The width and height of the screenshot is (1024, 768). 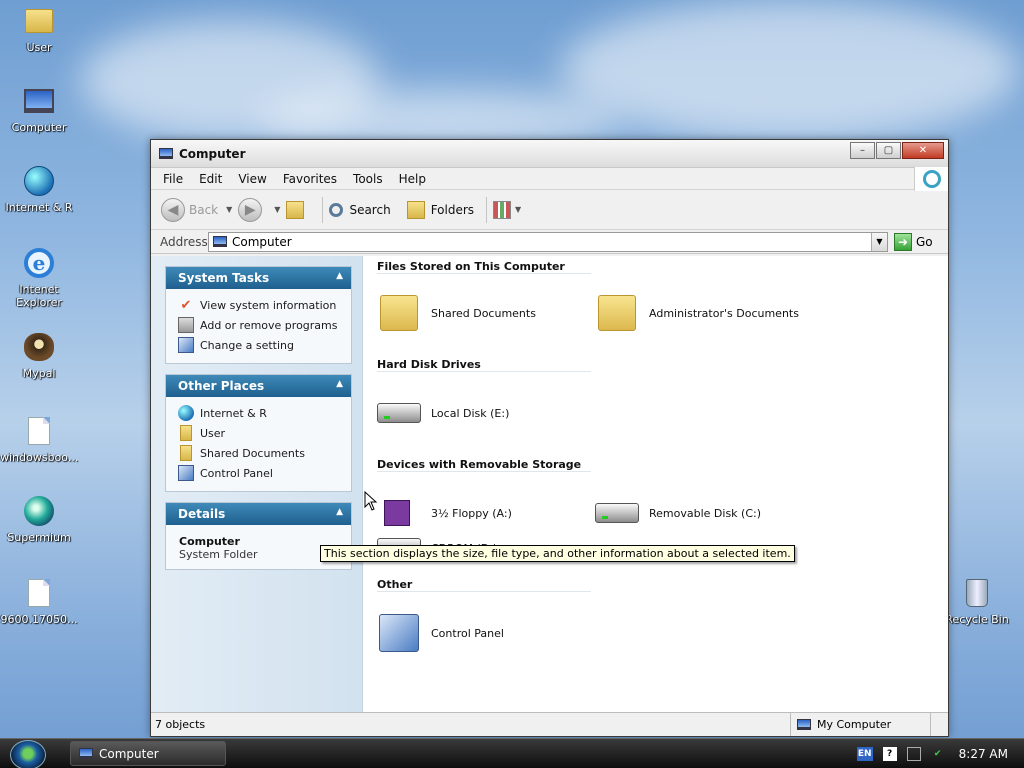 I want to click on menu-view: View, so click(x=252, y=179).